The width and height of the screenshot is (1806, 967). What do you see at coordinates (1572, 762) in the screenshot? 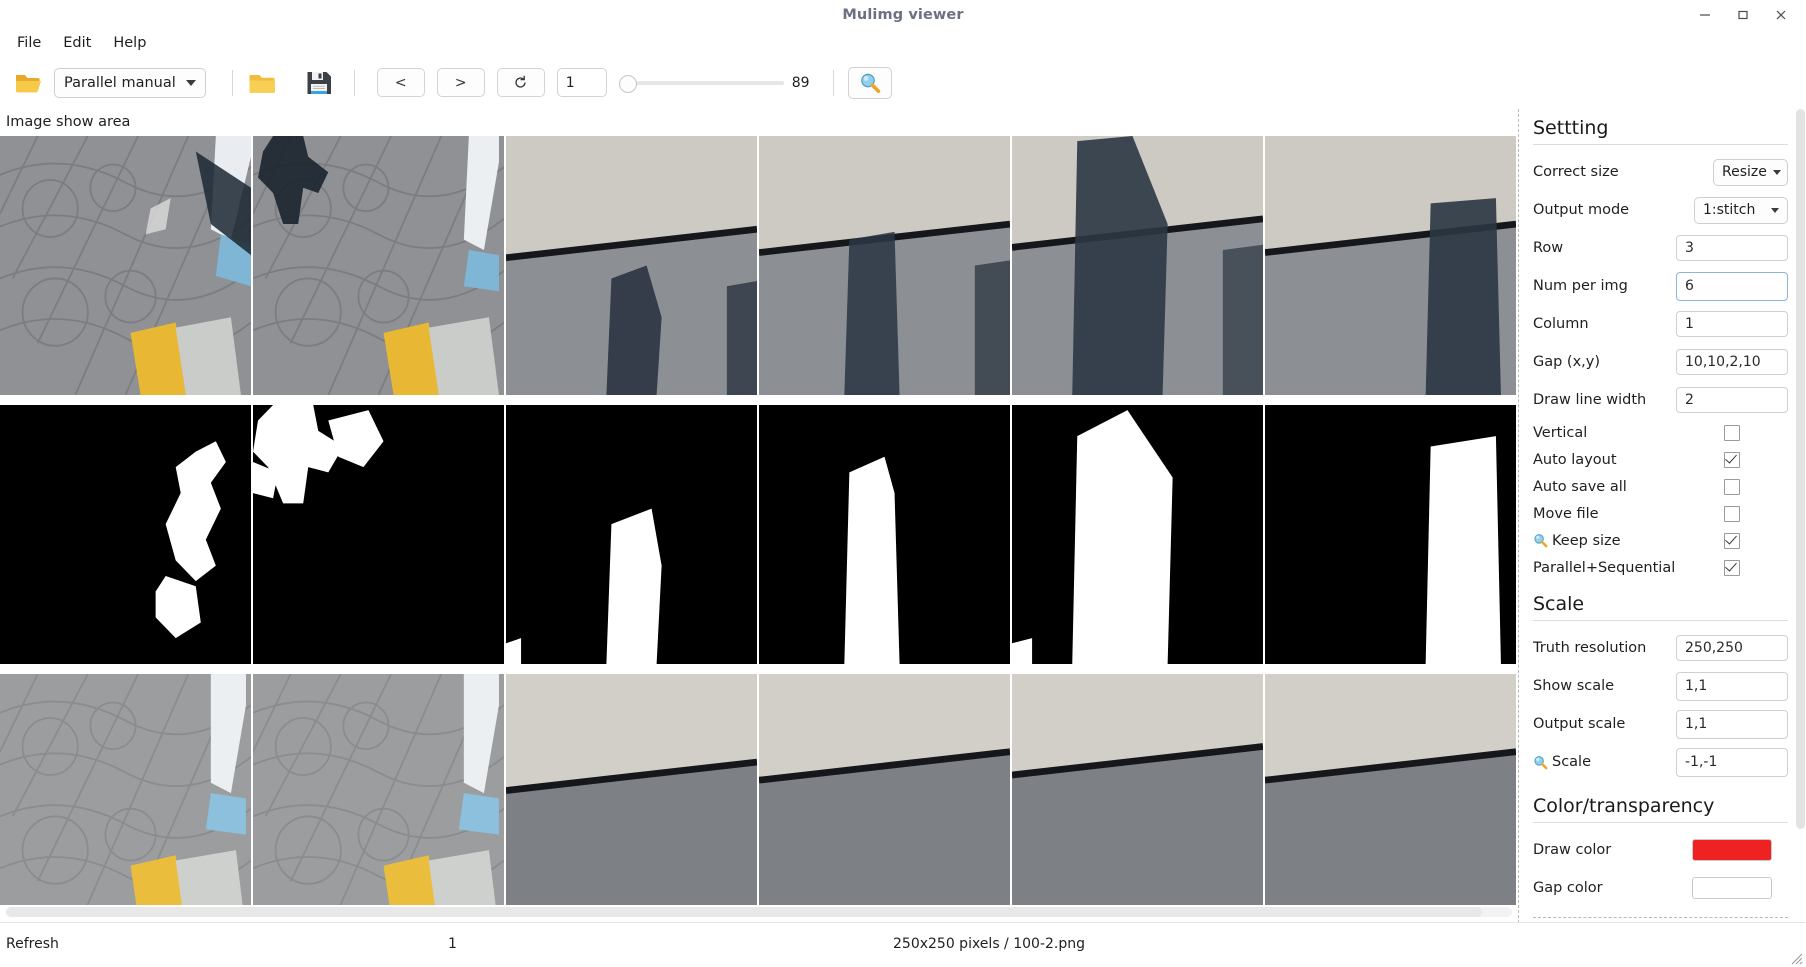
I see `setting-label: Scale` at bounding box center [1572, 762].